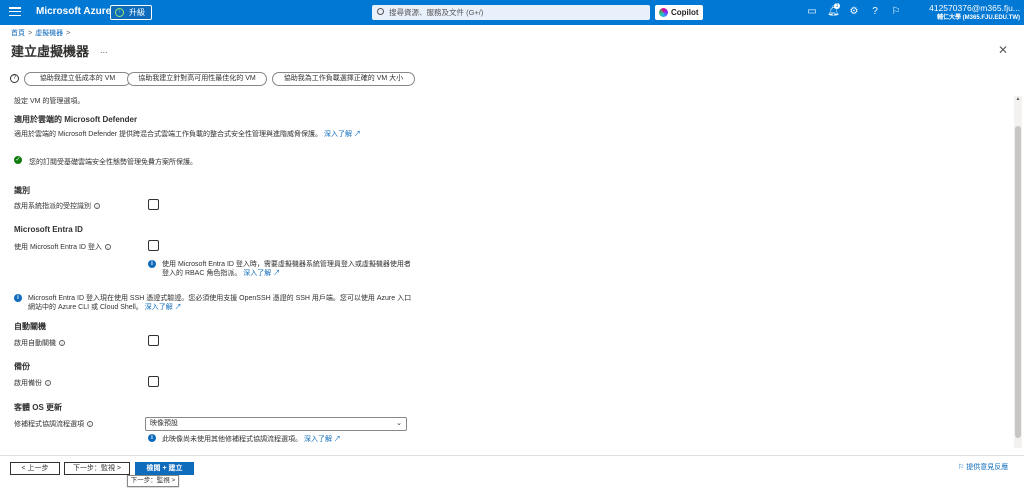 This screenshot has width=1024, height=488. Describe the element at coordinates (22, 366) in the screenshot. I see `backup-heading: 備份` at that location.